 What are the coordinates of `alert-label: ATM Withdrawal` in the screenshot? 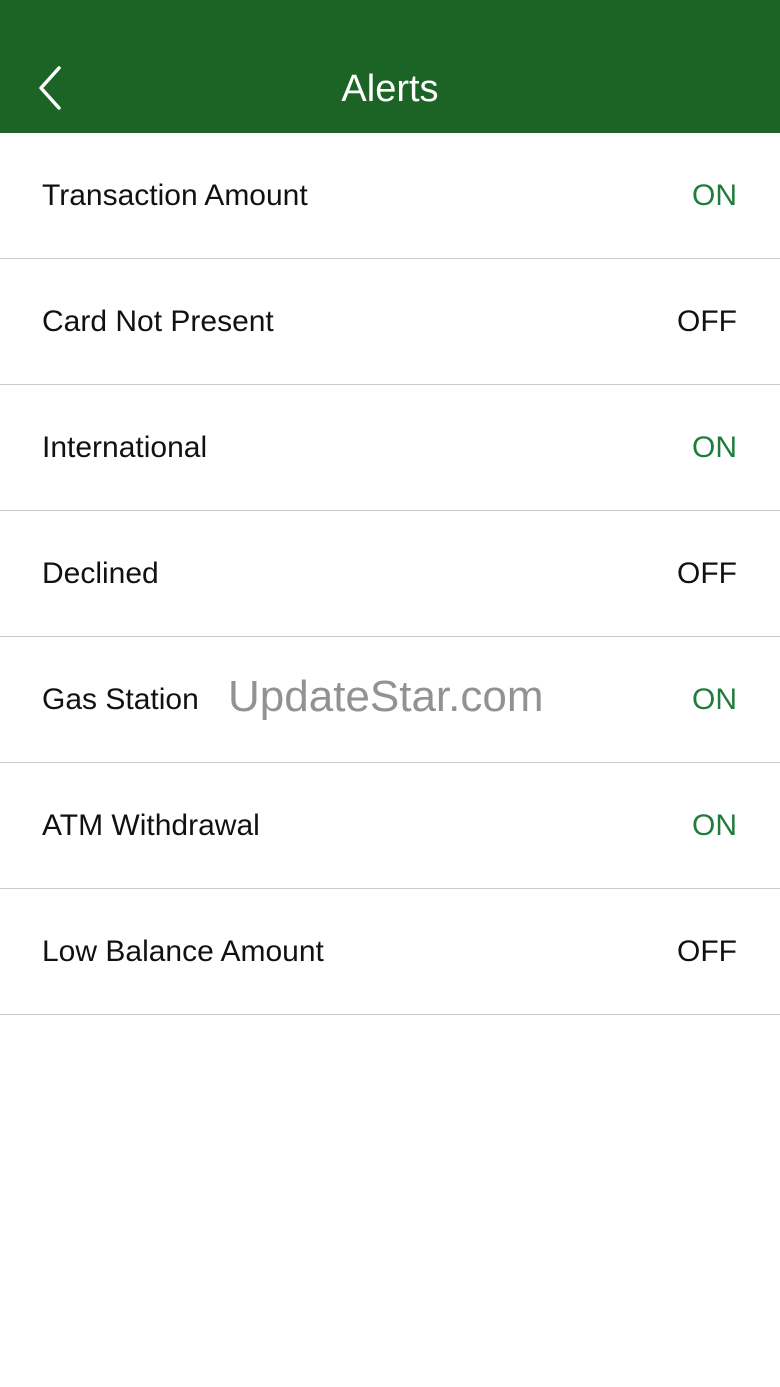 It's located at (151, 825).